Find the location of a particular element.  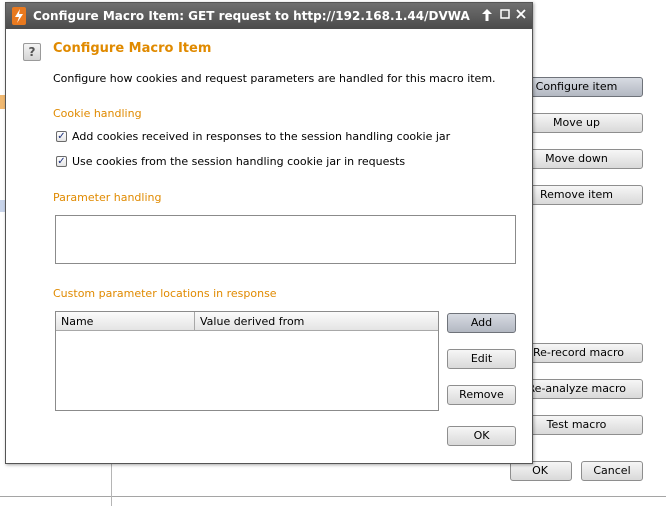

dialog-heading: Configure Macro Item is located at coordinates (132, 48).